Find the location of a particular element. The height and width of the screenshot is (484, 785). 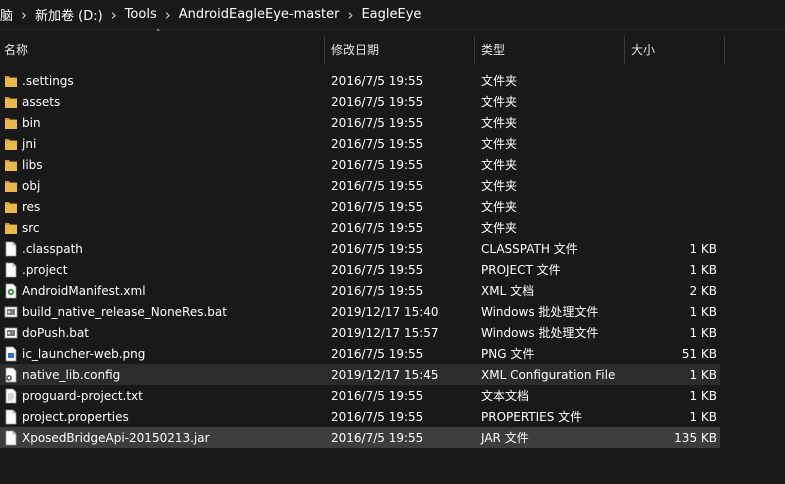

image-icon is located at coordinates (11, 354).